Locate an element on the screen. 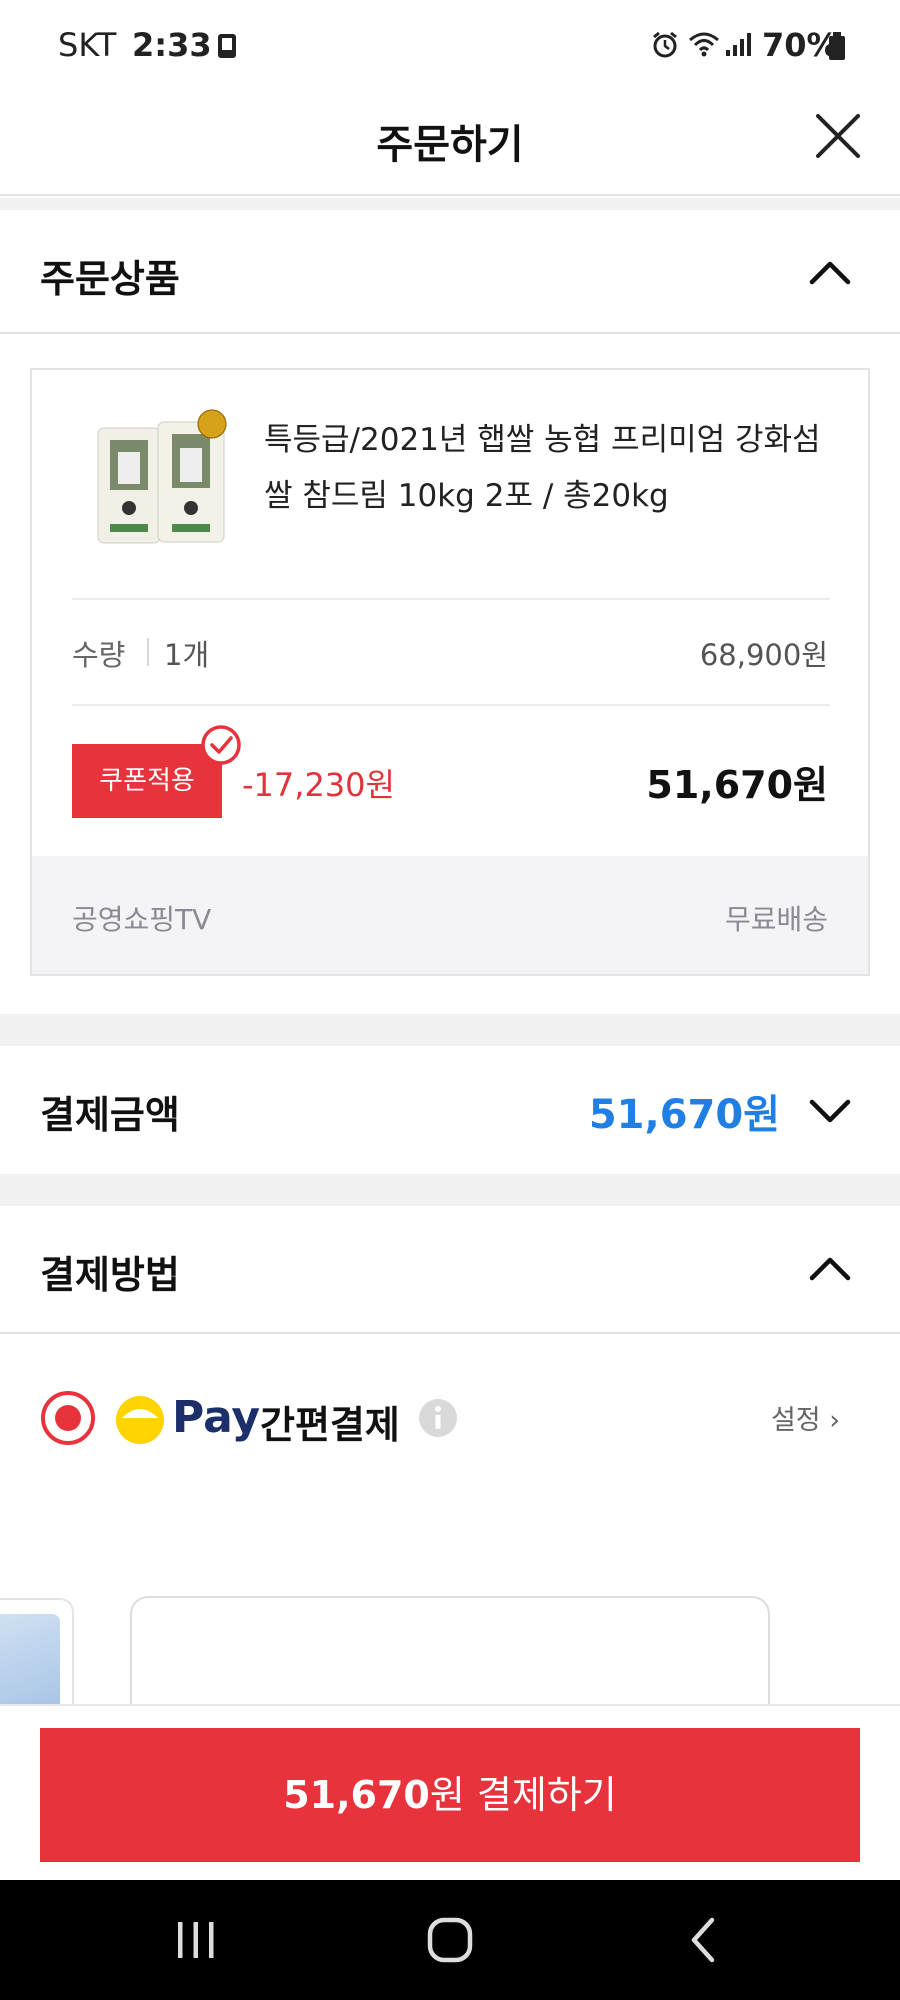 This screenshot has height=2000, width=900. carrier-label: SKT is located at coordinates (87, 45).